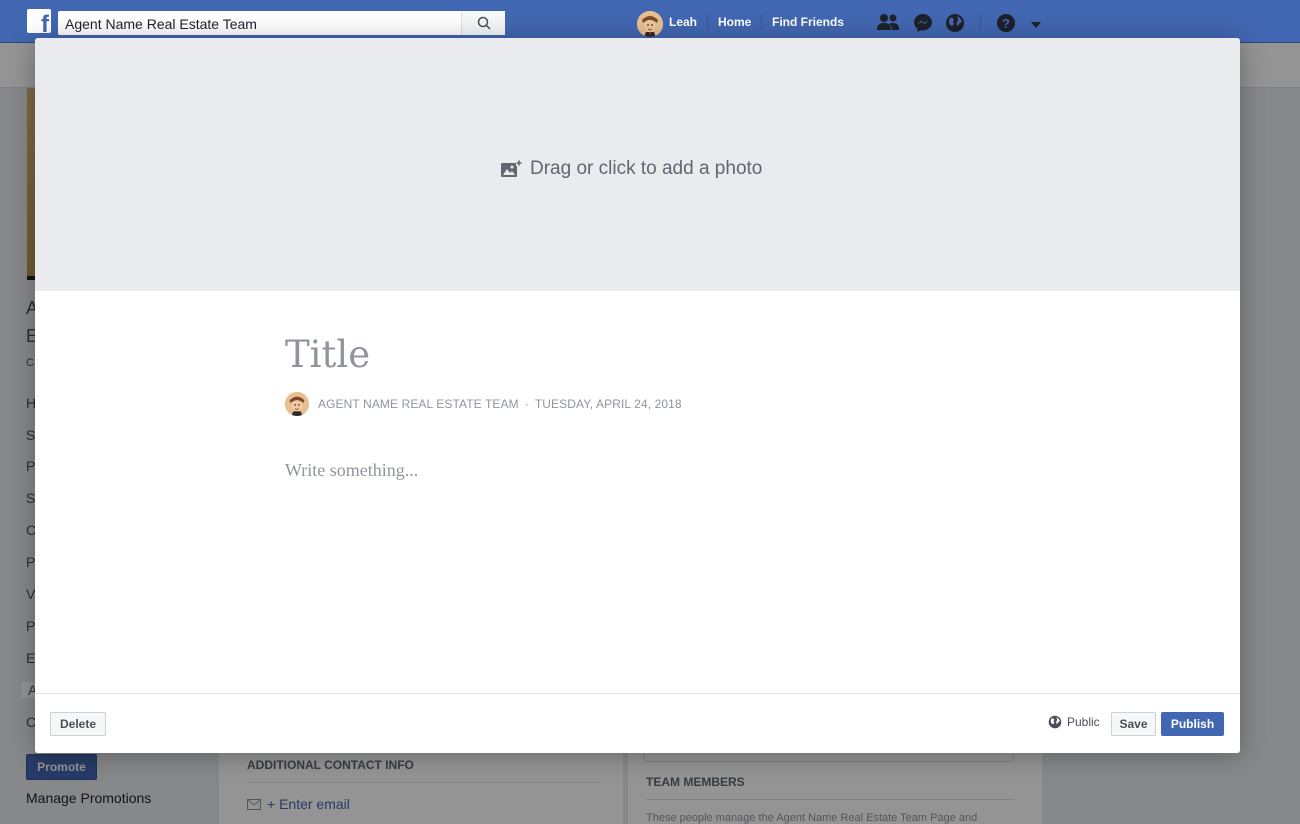 The height and width of the screenshot is (824, 1300). What do you see at coordinates (39, 21) in the screenshot?
I see `facebook-logo-icon: f` at bounding box center [39, 21].